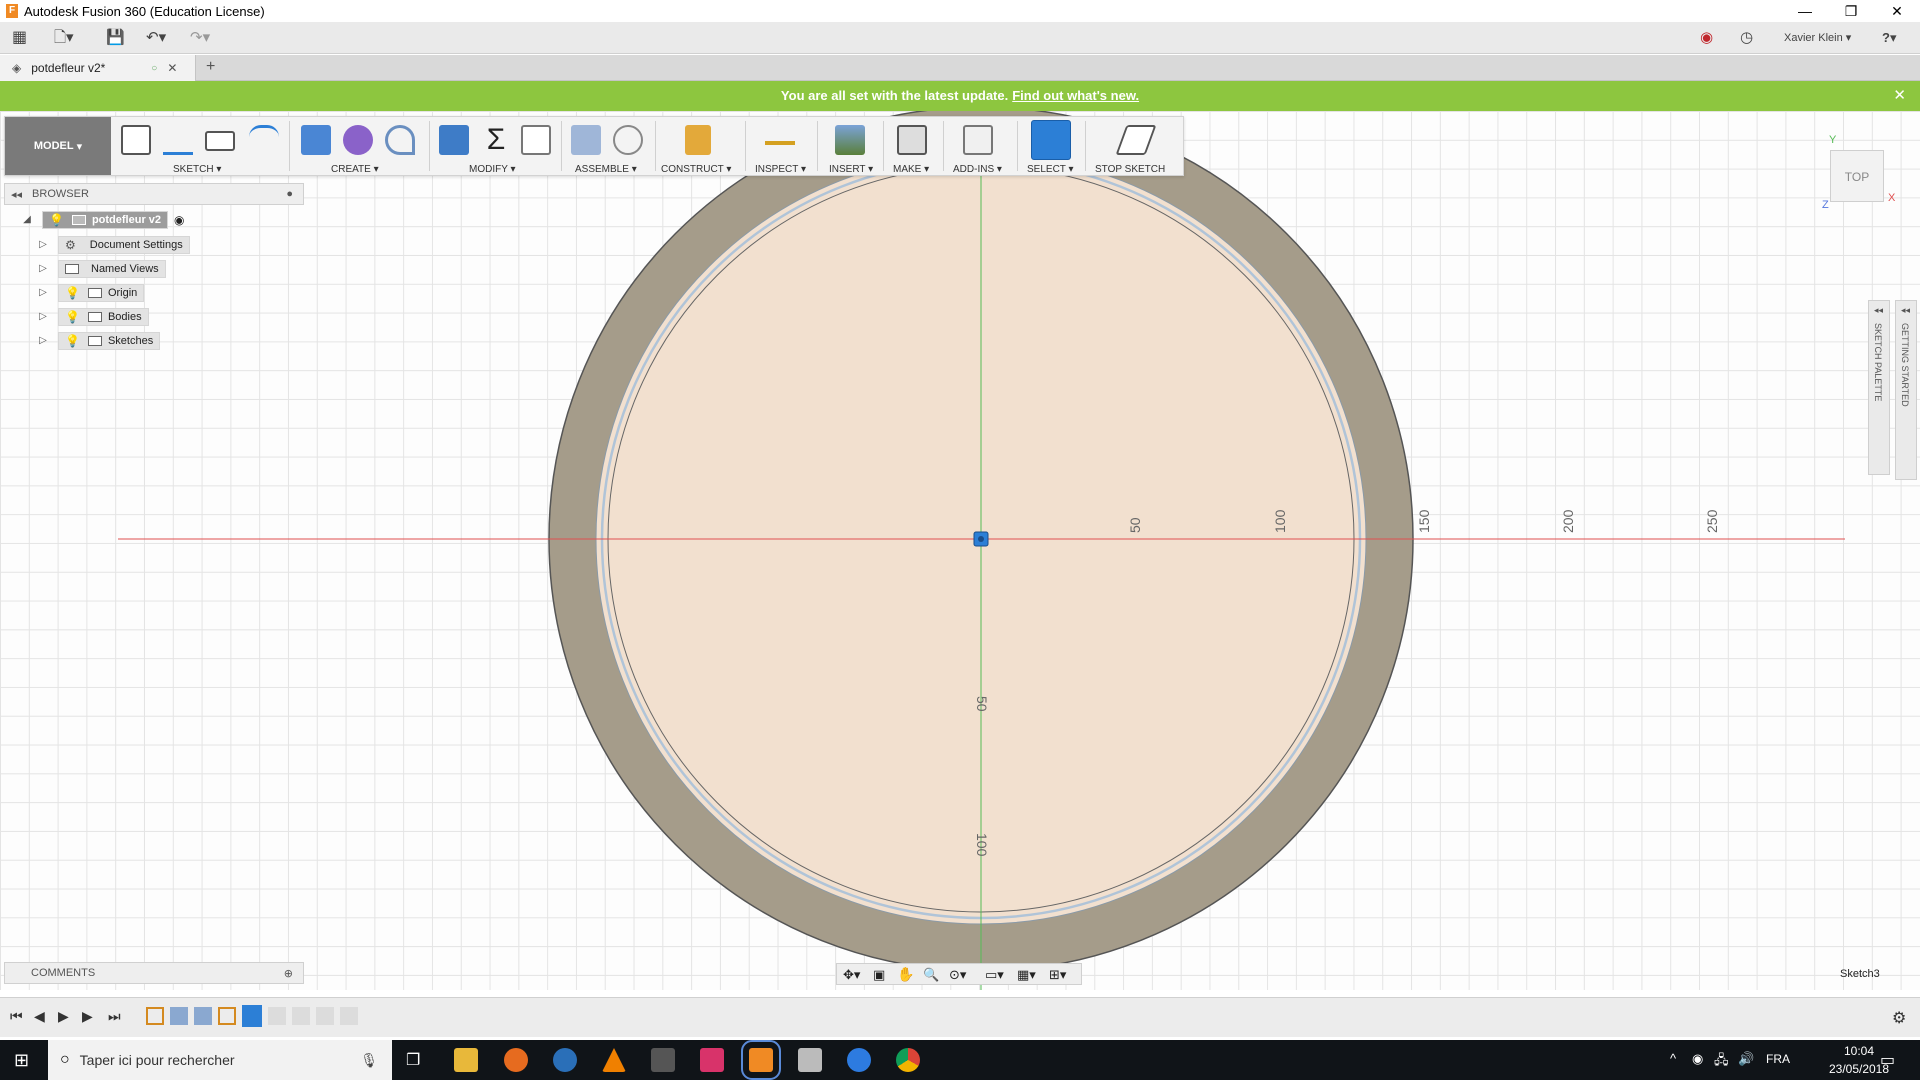  I want to click on browser-app-icon, so click(565, 1060).